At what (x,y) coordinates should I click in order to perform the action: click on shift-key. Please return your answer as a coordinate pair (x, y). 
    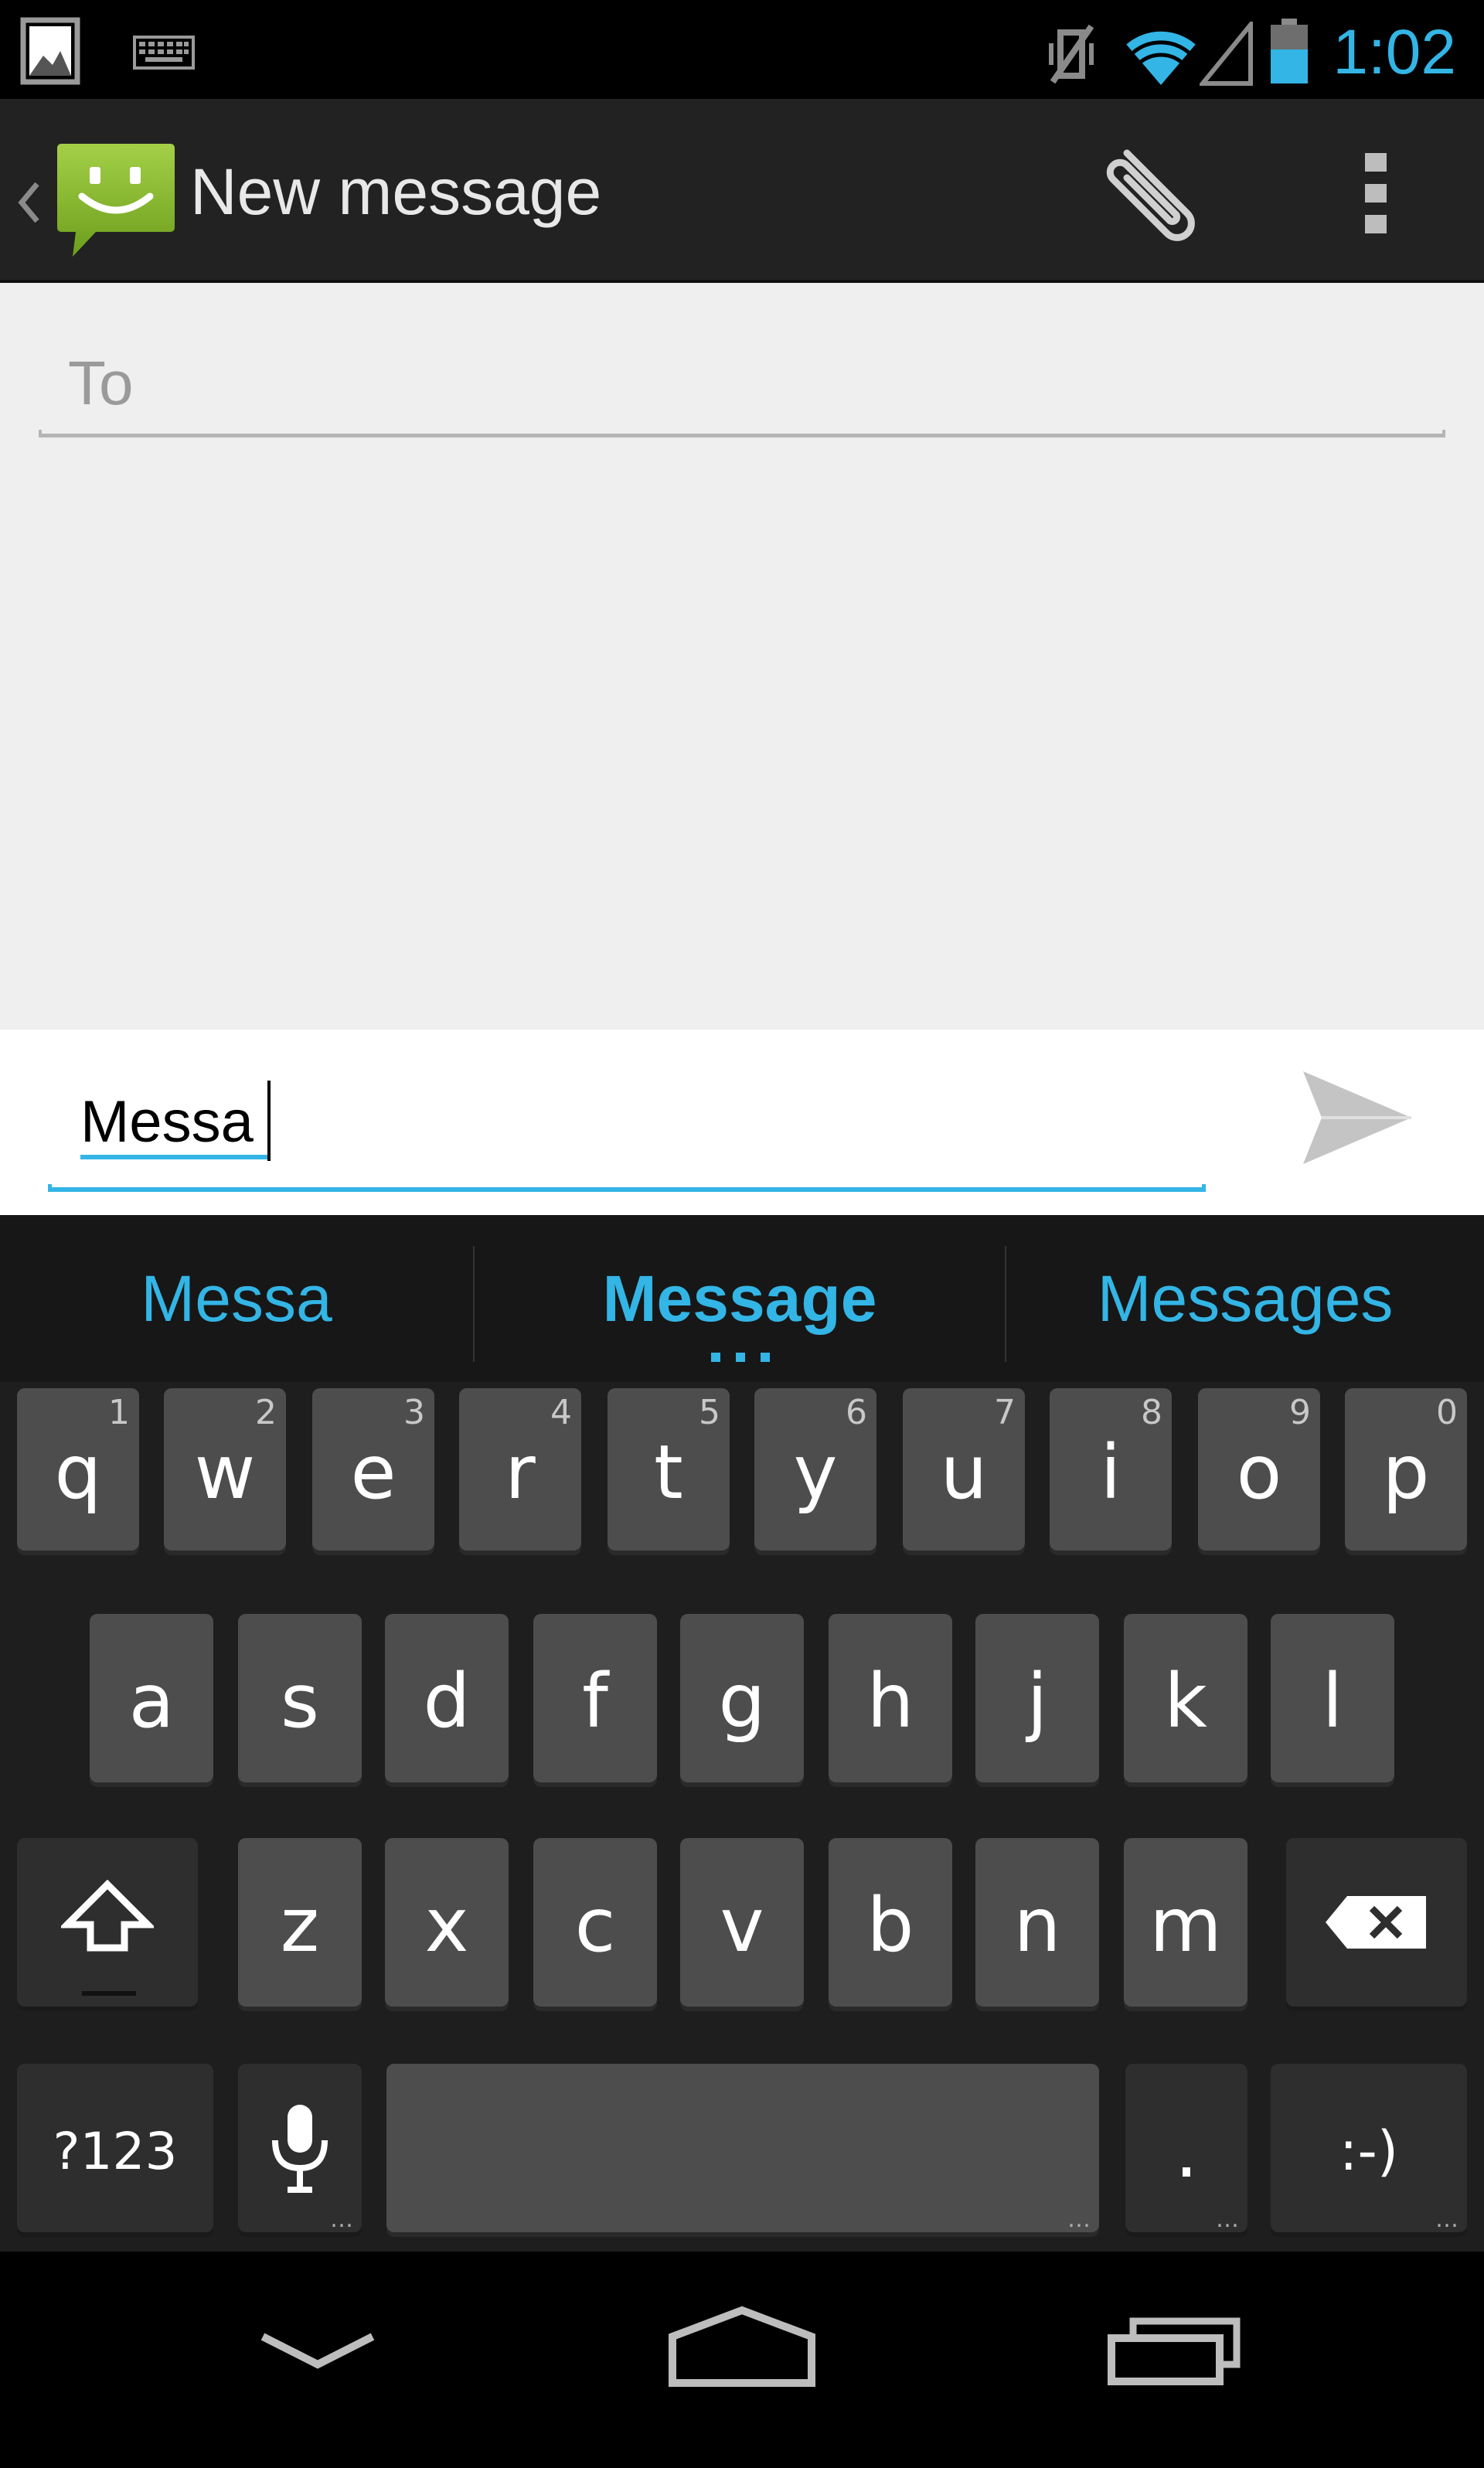
    Looking at the image, I should click on (107, 1922).